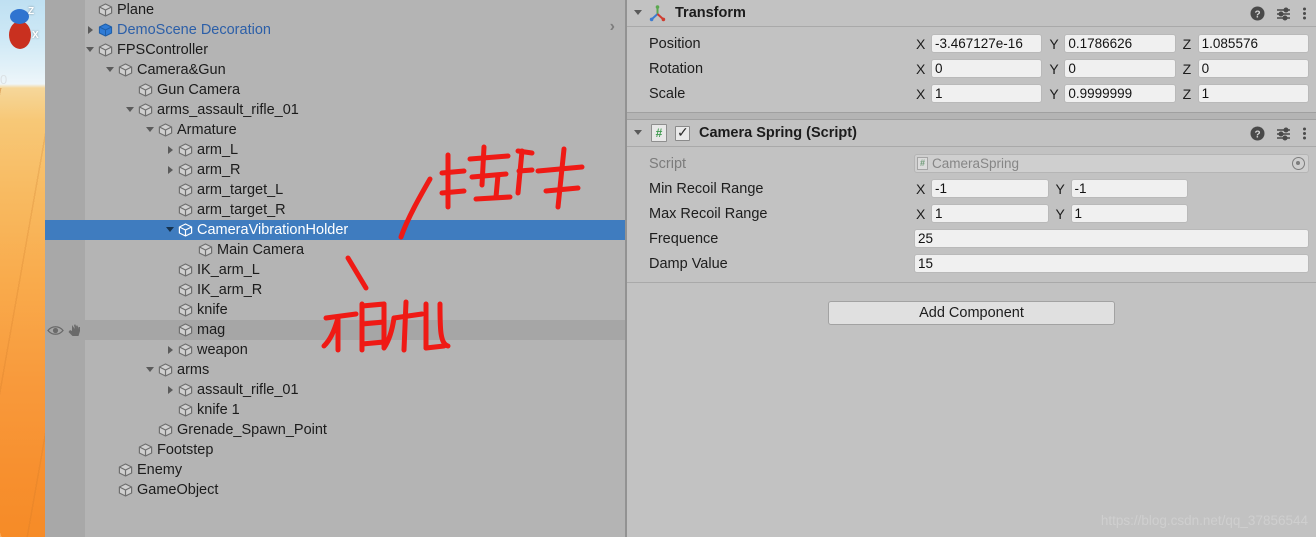 The height and width of the screenshot is (537, 1316). I want to click on hierarchy-item-ik-arm-r: IK_arm_R, so click(335, 290).